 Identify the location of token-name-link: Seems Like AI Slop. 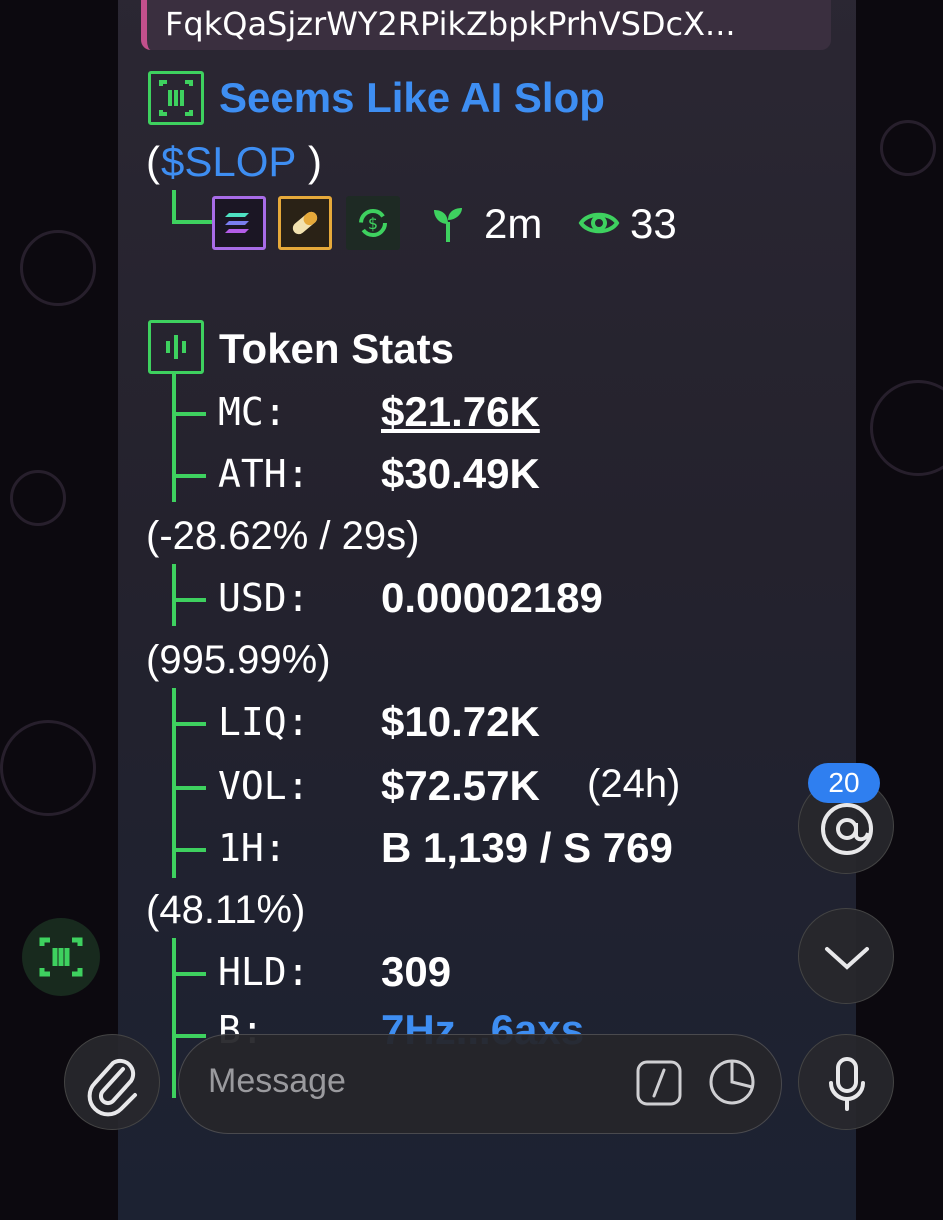
(412, 98).